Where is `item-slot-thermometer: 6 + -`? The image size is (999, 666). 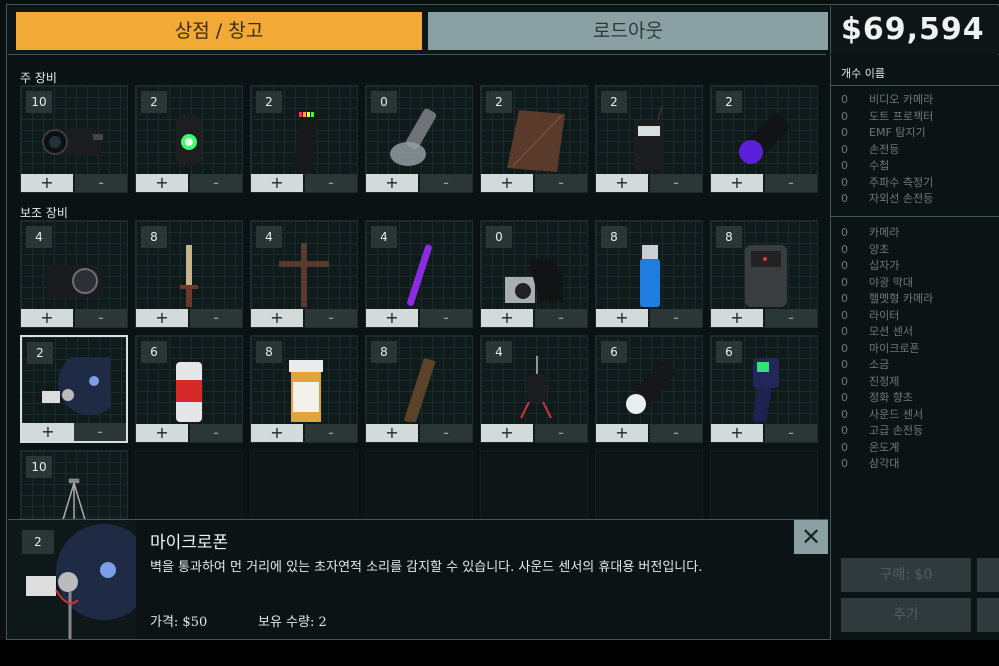
item-slot-thermometer: 6 + - is located at coordinates (764, 389).